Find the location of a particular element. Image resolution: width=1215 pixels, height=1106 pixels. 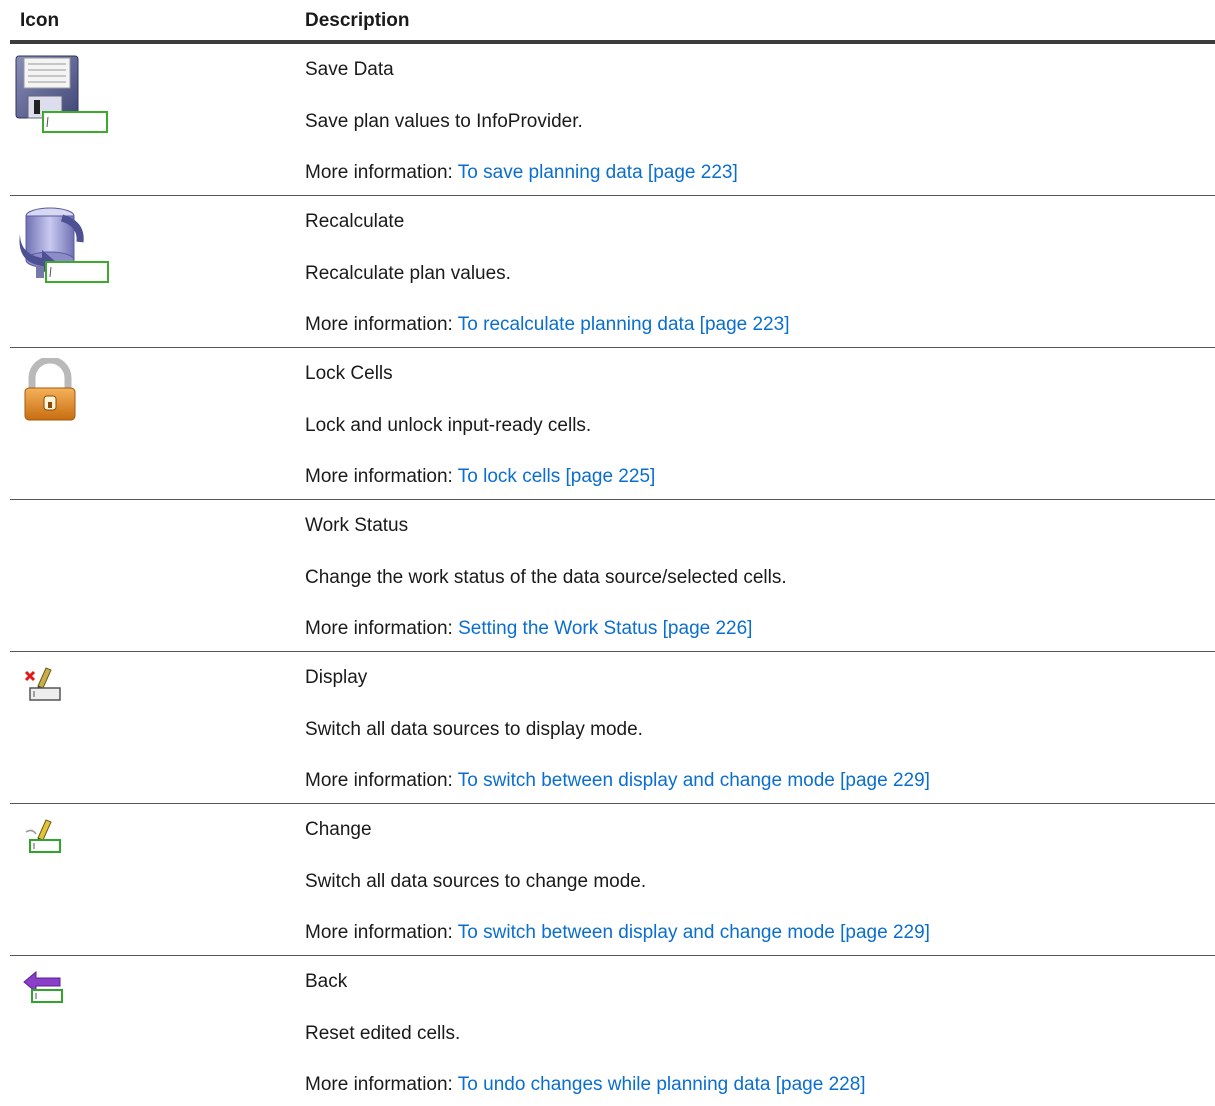

change-mode-icon is located at coordinates (43, 836).